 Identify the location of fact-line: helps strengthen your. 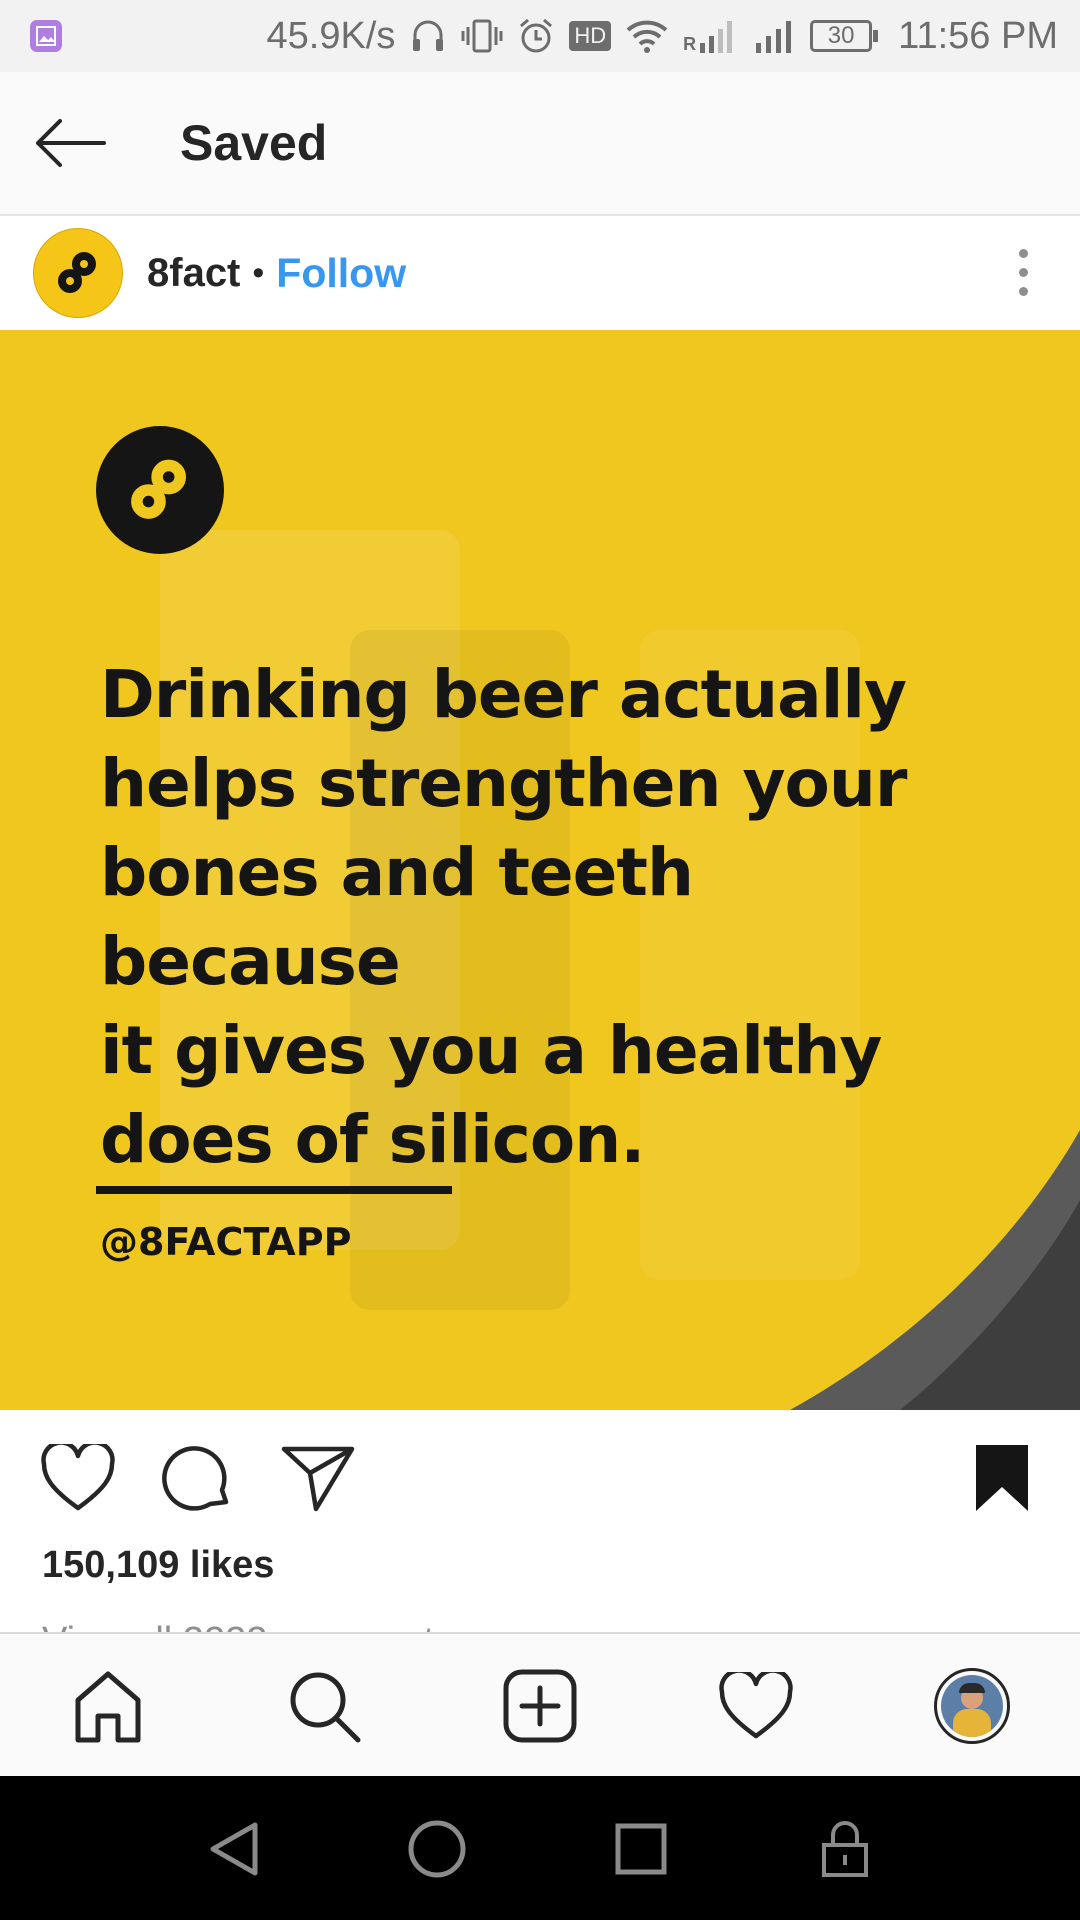
(503, 783).